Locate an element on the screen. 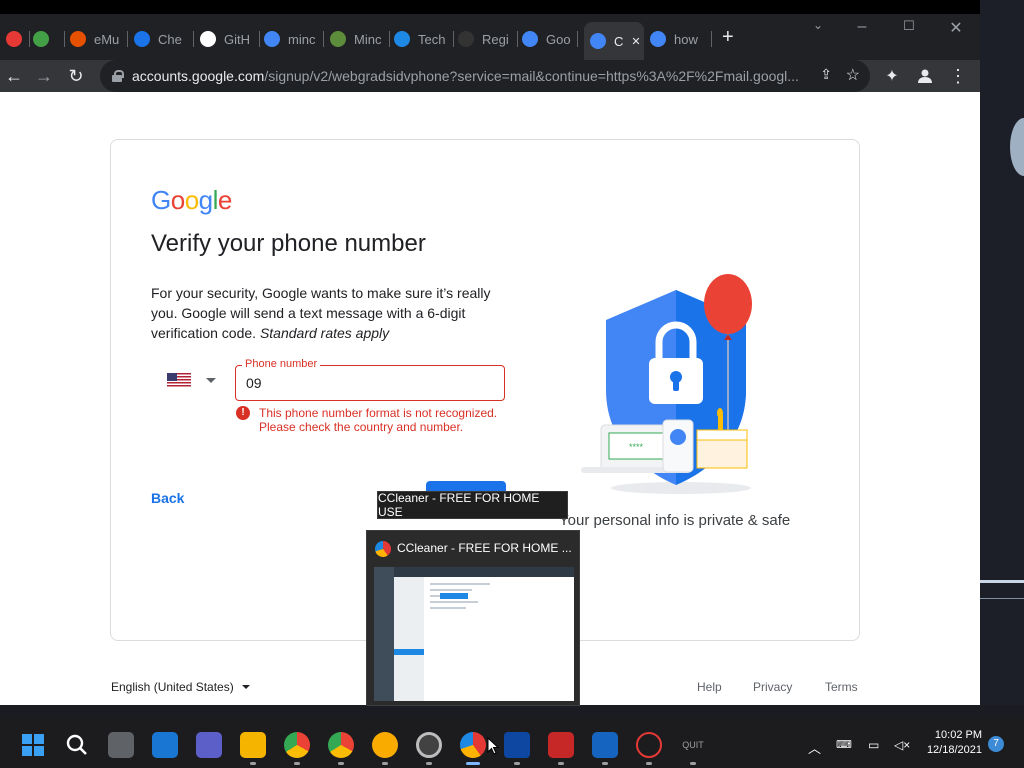 The image size is (1024, 768). back-arrow-icon: ← is located at coordinates (14, 76).